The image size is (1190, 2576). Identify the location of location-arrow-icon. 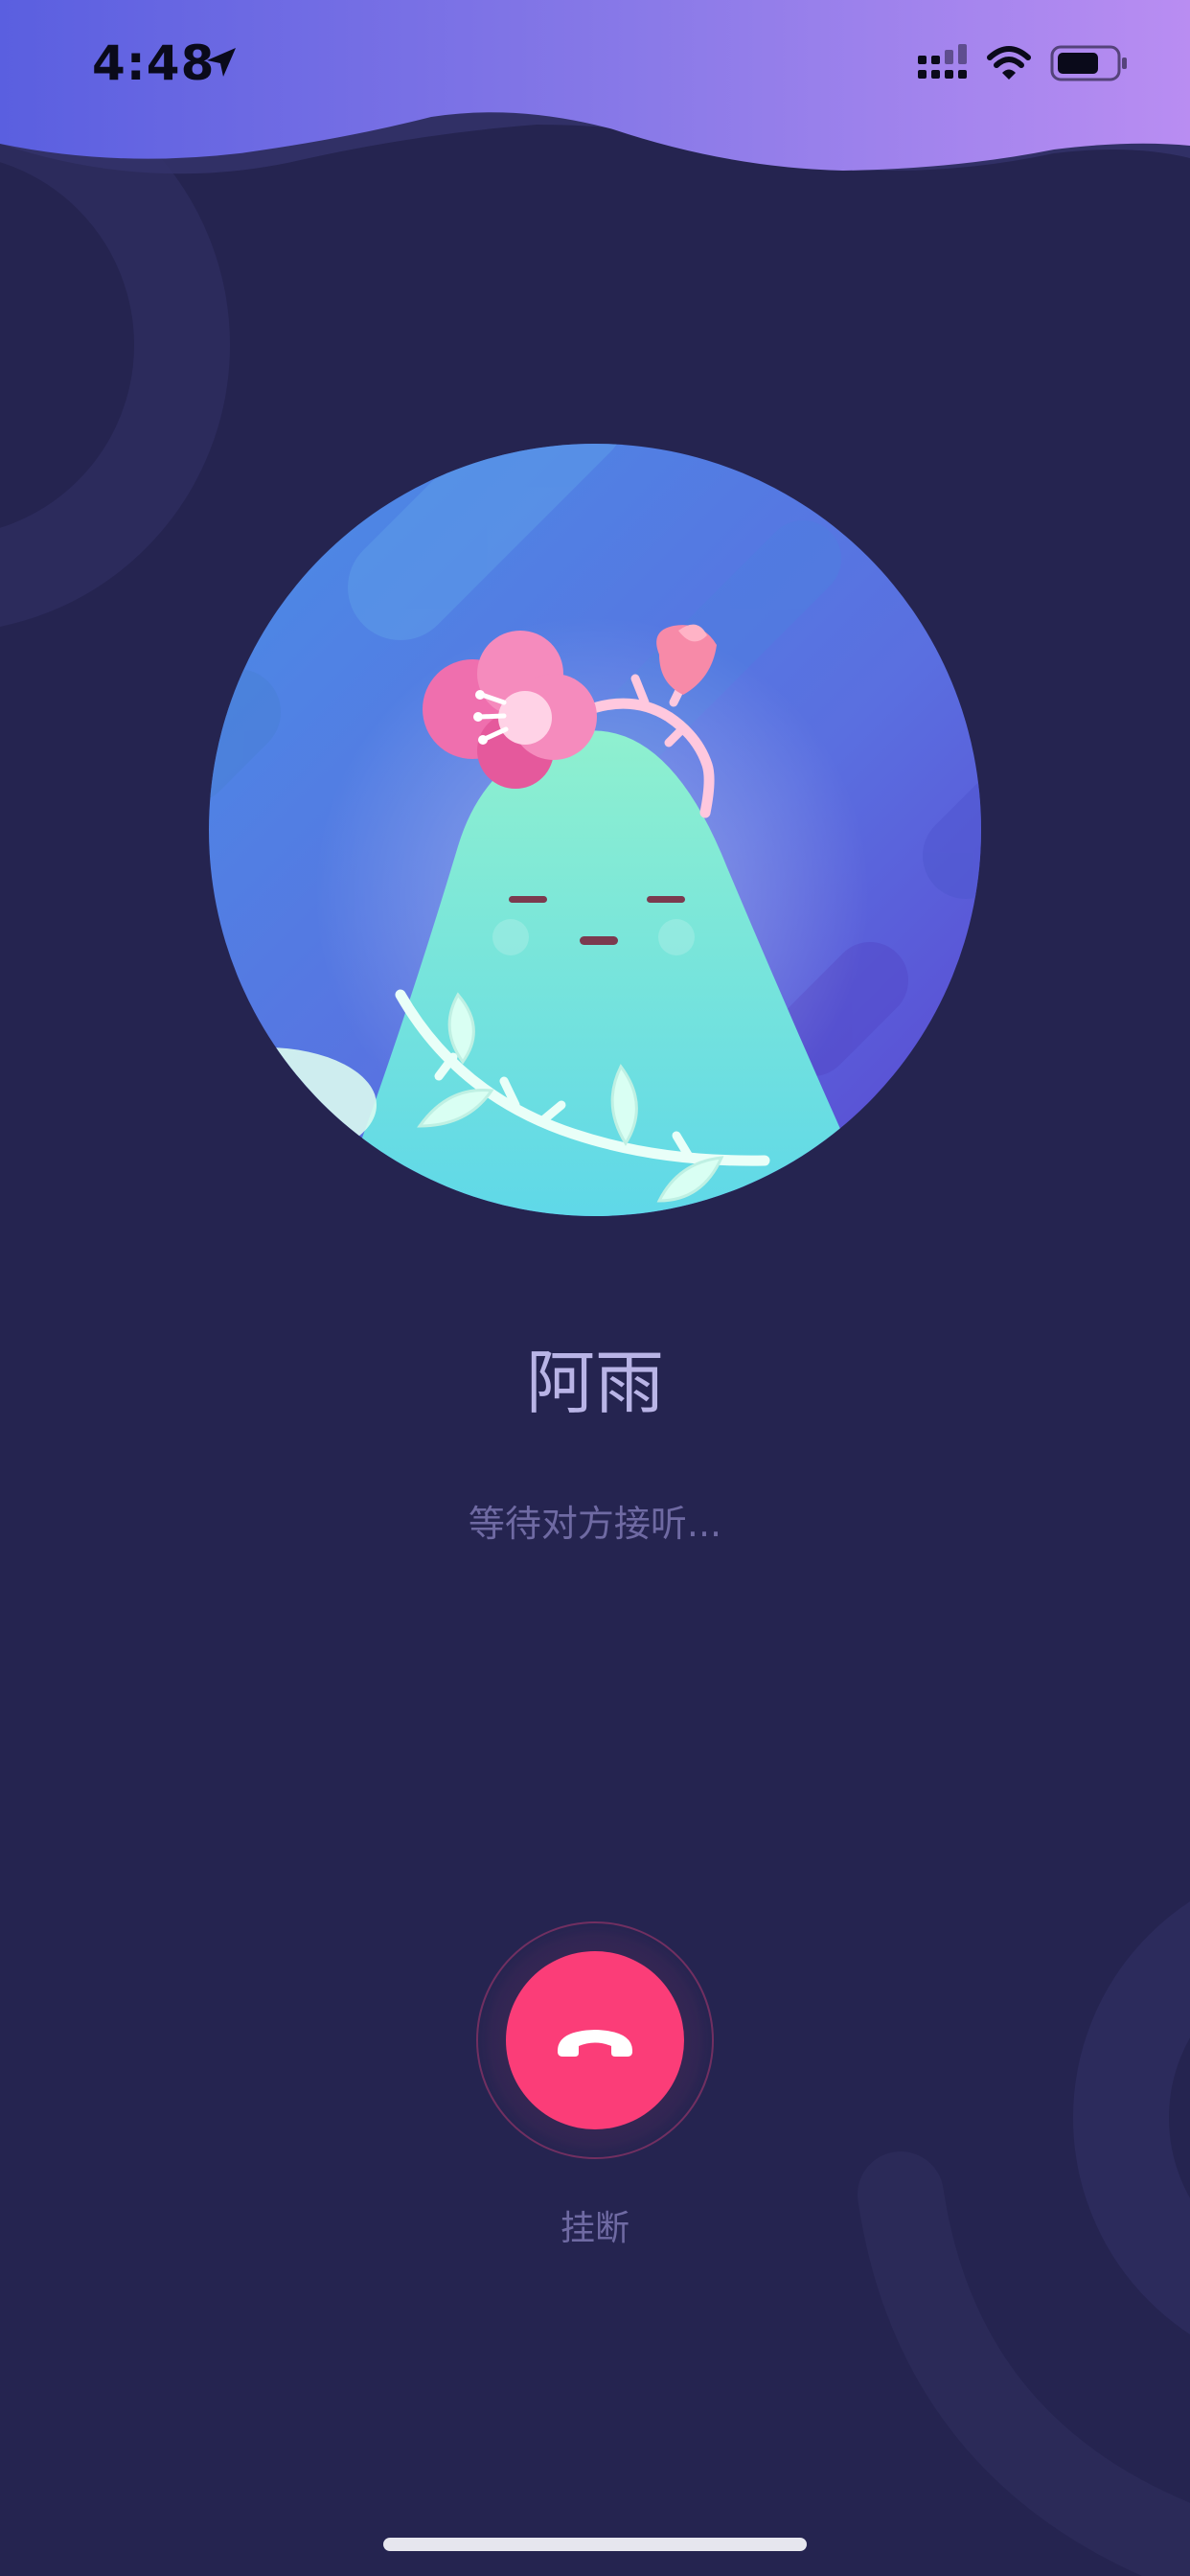
(222, 63).